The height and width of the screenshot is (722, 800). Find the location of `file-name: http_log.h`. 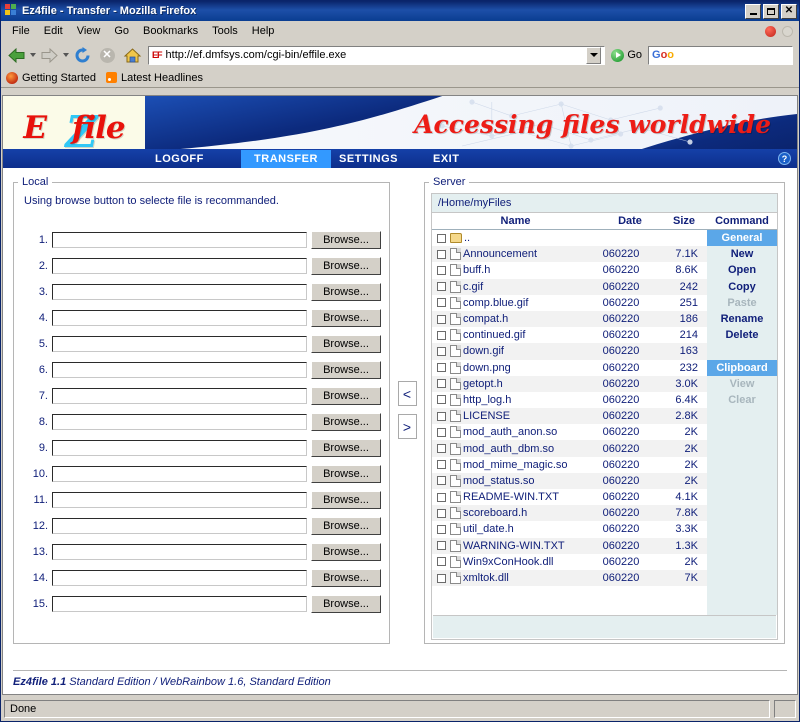

file-name: http_log.h is located at coordinates (526, 400).